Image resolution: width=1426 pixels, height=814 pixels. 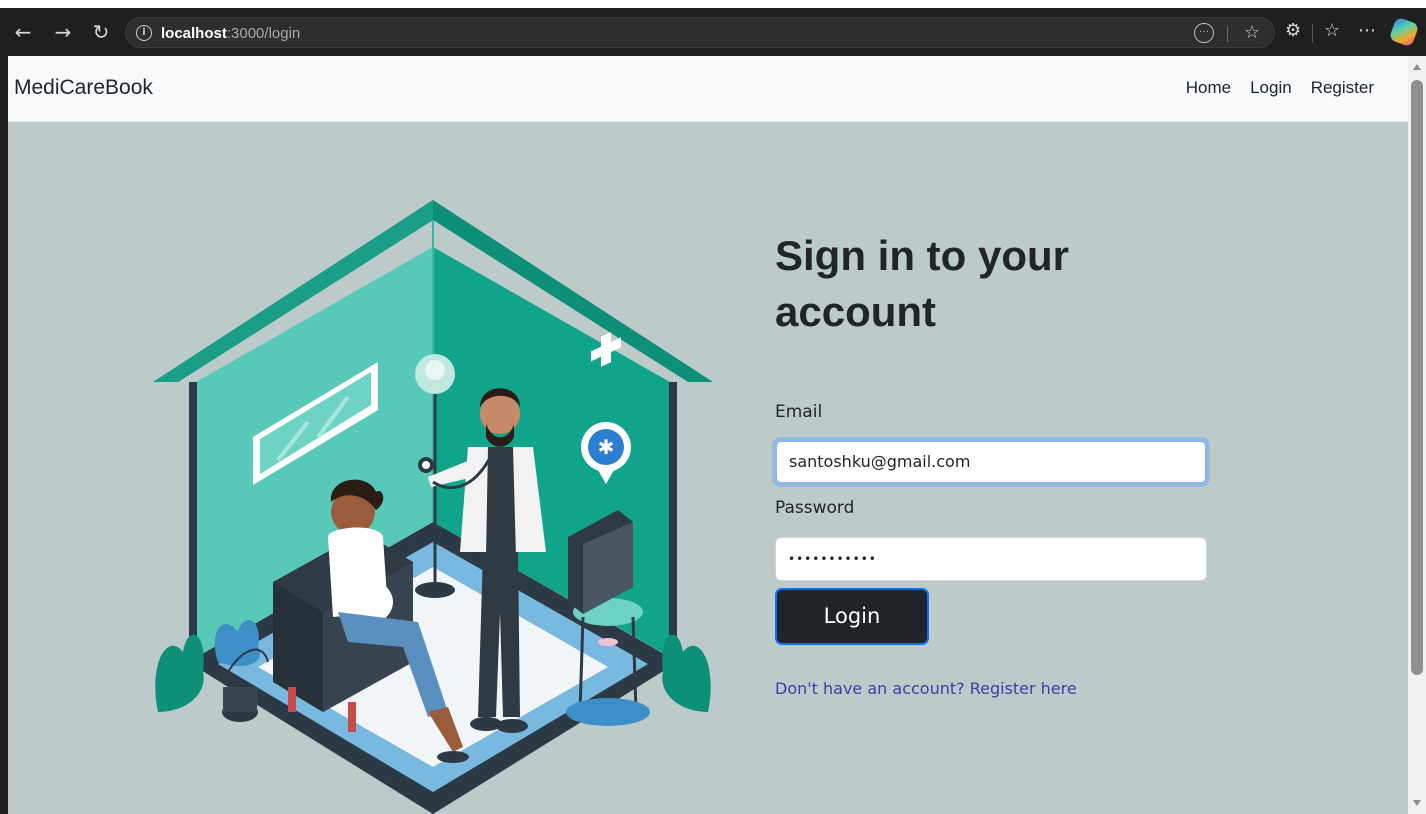 I want to click on back-icon: ←, so click(x=23, y=32).